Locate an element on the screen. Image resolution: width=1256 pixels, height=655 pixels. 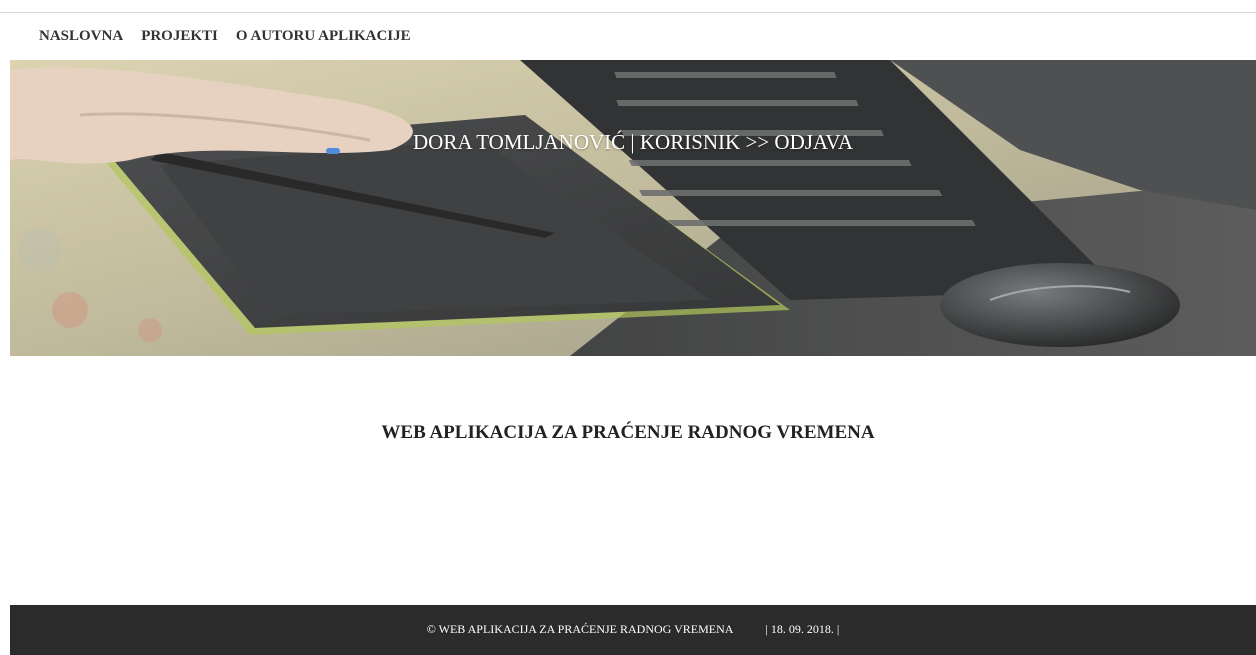
logout-link: ODJAVA is located at coordinates (813, 142).